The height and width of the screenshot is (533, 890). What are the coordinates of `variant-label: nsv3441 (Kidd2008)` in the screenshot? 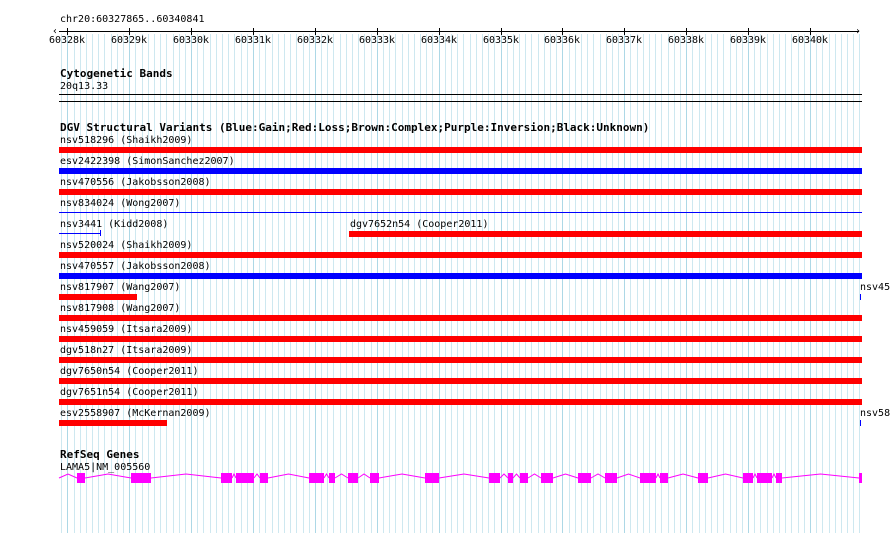 It's located at (114, 225).